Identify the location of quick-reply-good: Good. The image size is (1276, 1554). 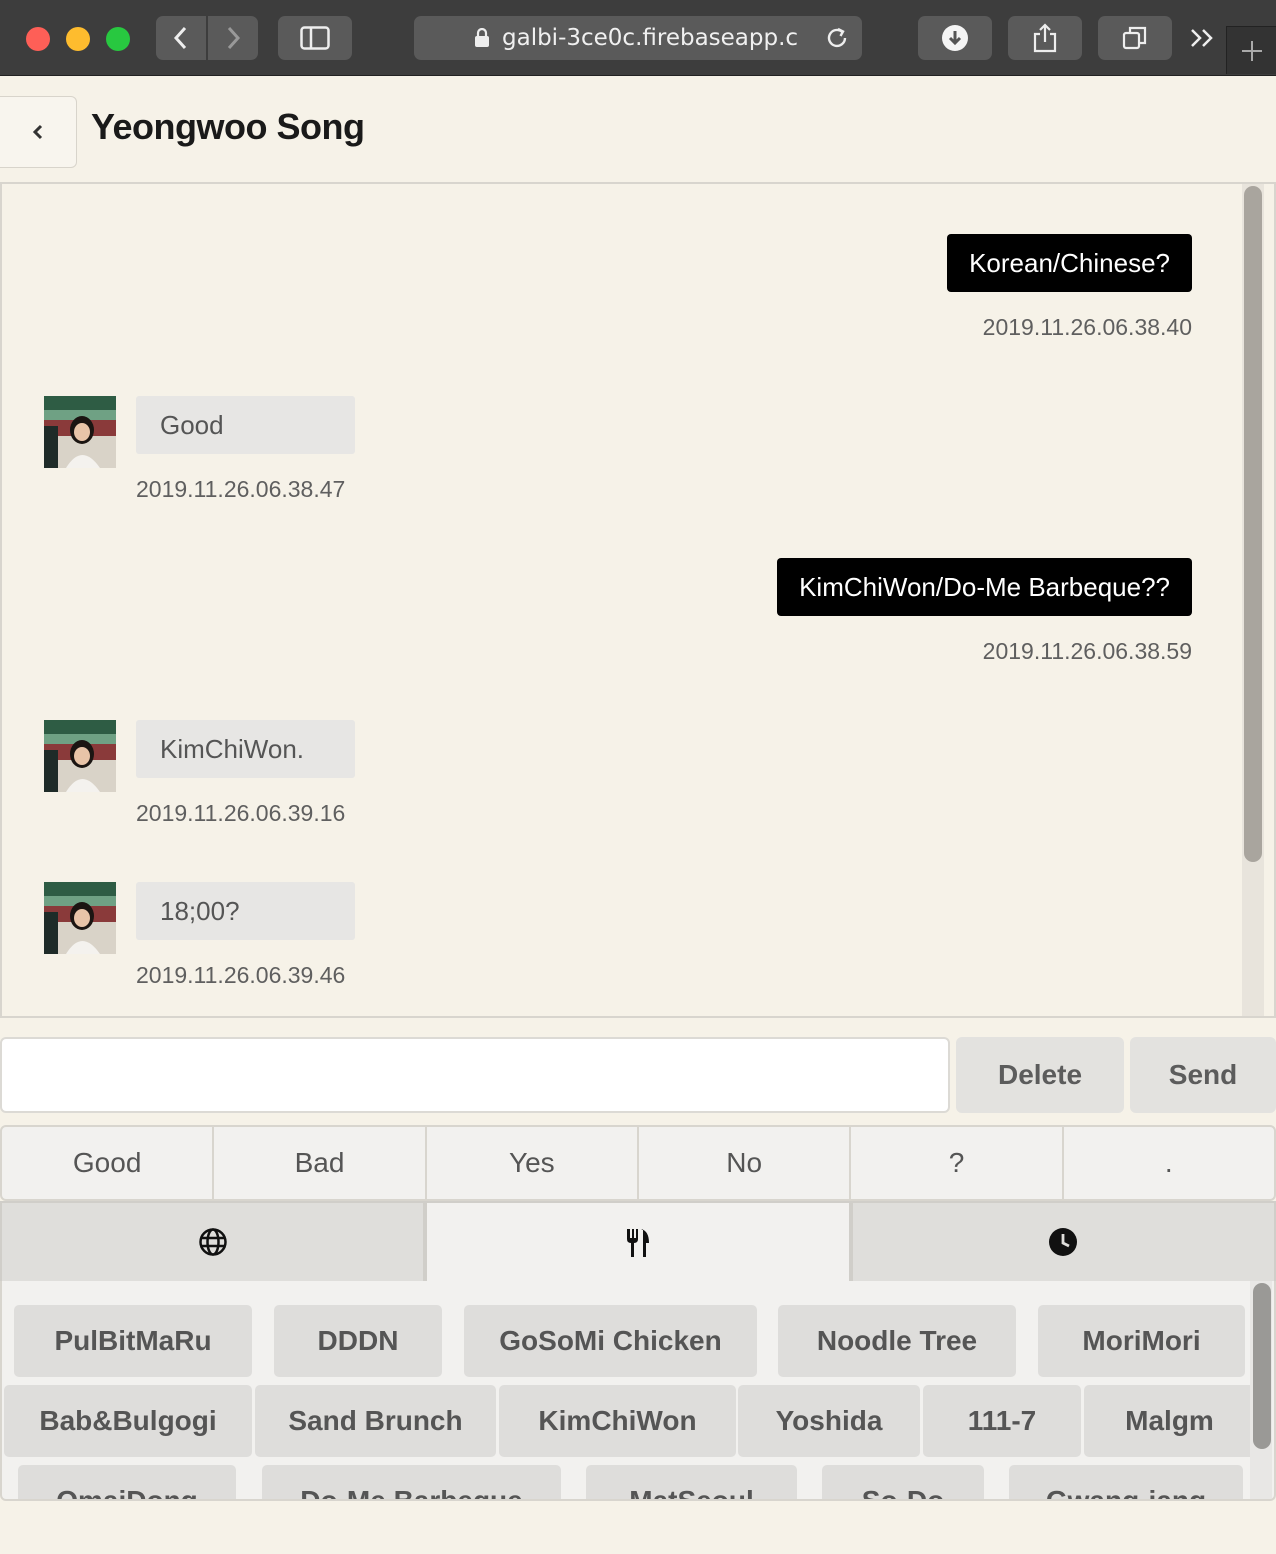
(108, 1163).